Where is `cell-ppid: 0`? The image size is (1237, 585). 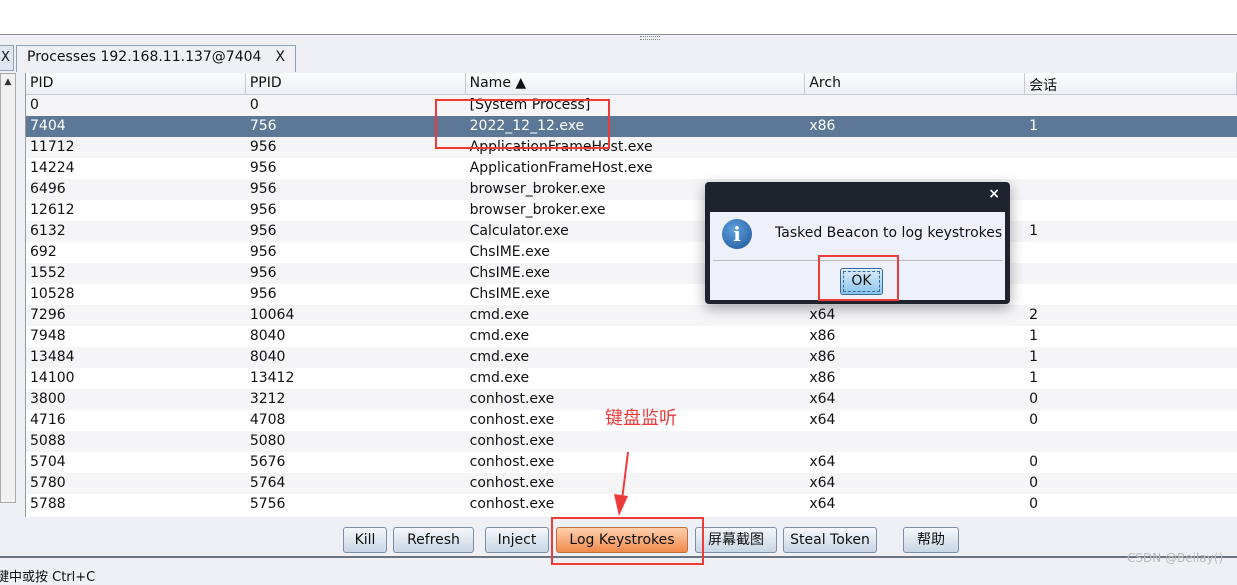 cell-ppid: 0 is located at coordinates (254, 105).